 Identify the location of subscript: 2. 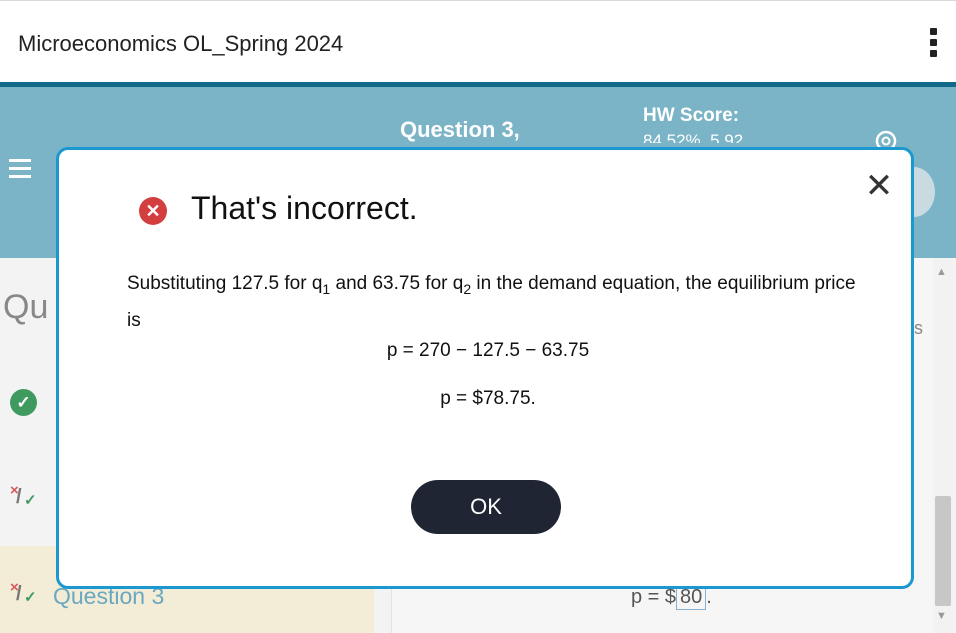
(467, 288).